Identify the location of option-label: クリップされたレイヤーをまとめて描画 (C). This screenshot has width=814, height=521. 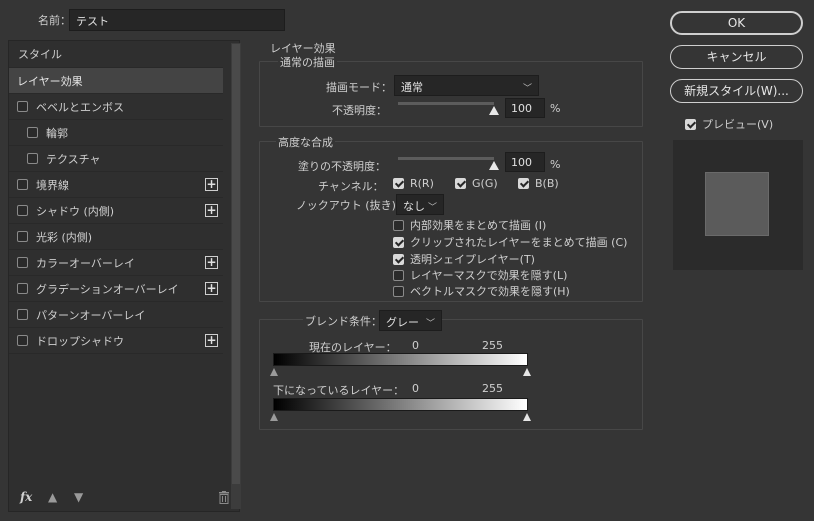
(519, 242).